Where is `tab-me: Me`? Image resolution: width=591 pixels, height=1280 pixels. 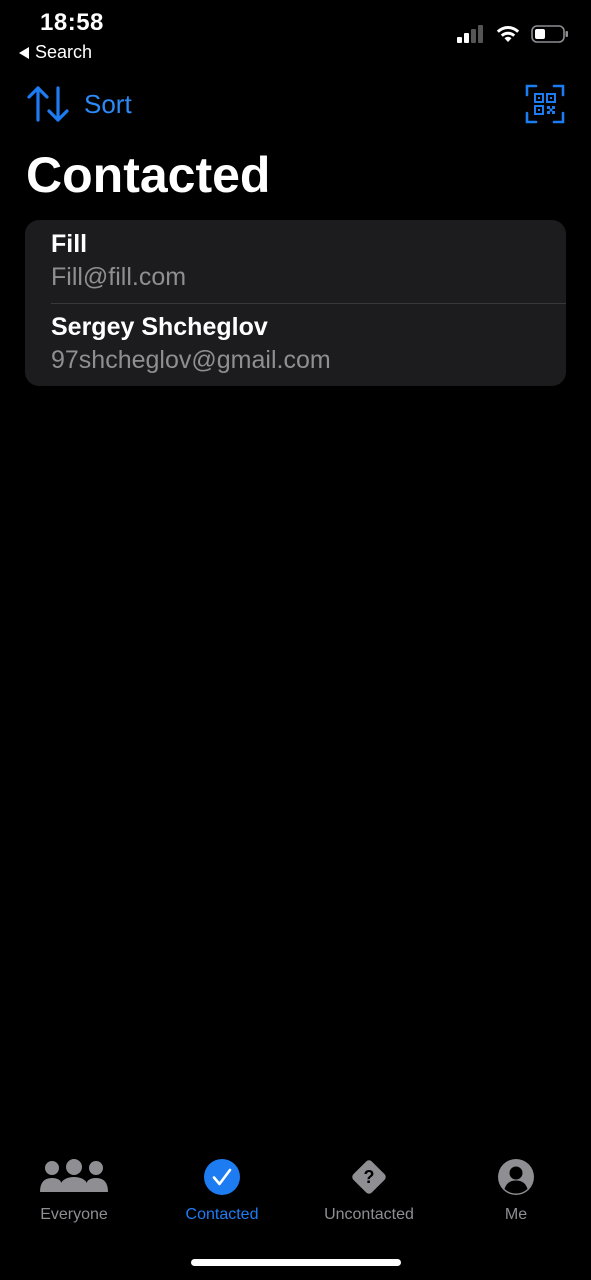 tab-me: Me is located at coordinates (516, 1188).